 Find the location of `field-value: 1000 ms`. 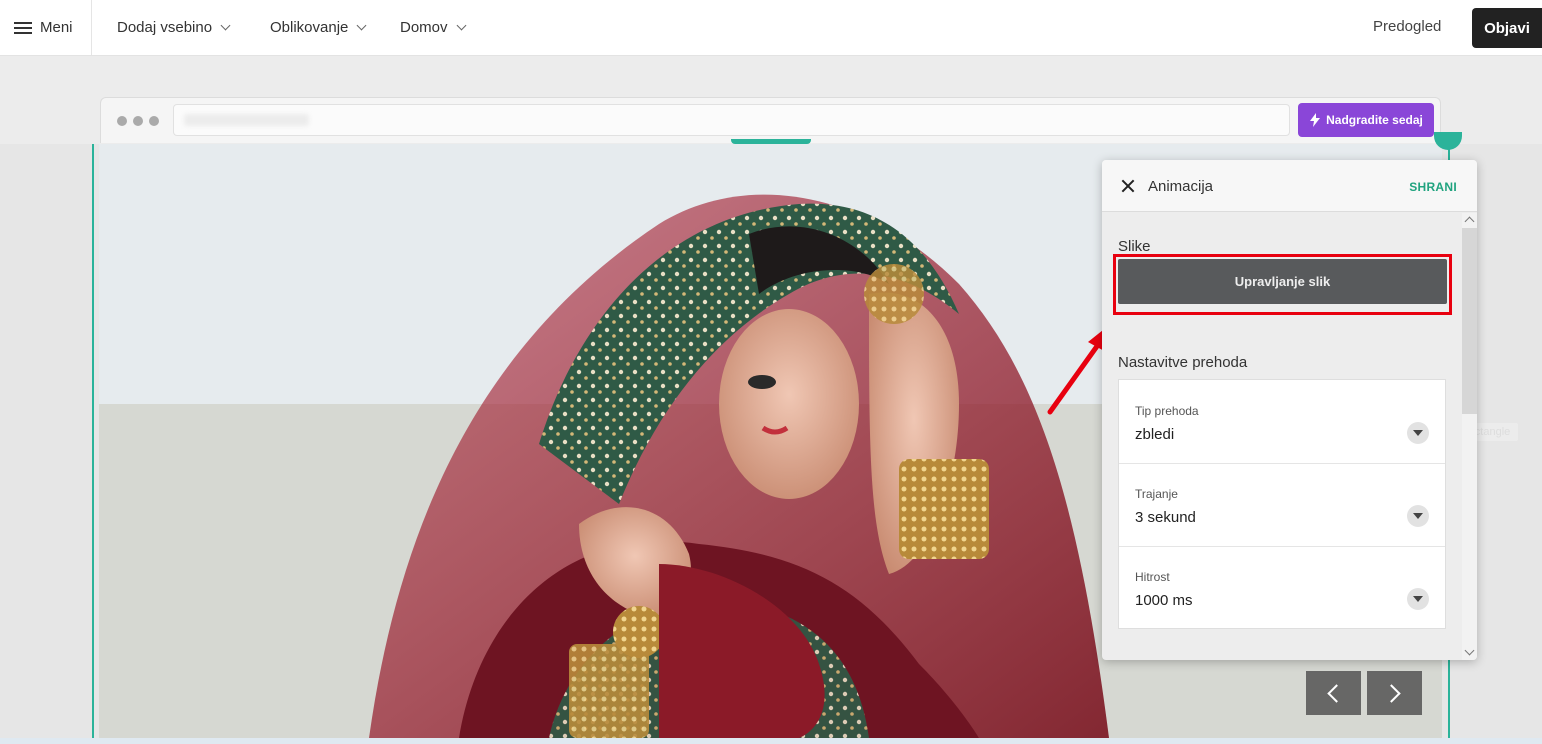

field-value: 1000 ms is located at coordinates (1164, 600).